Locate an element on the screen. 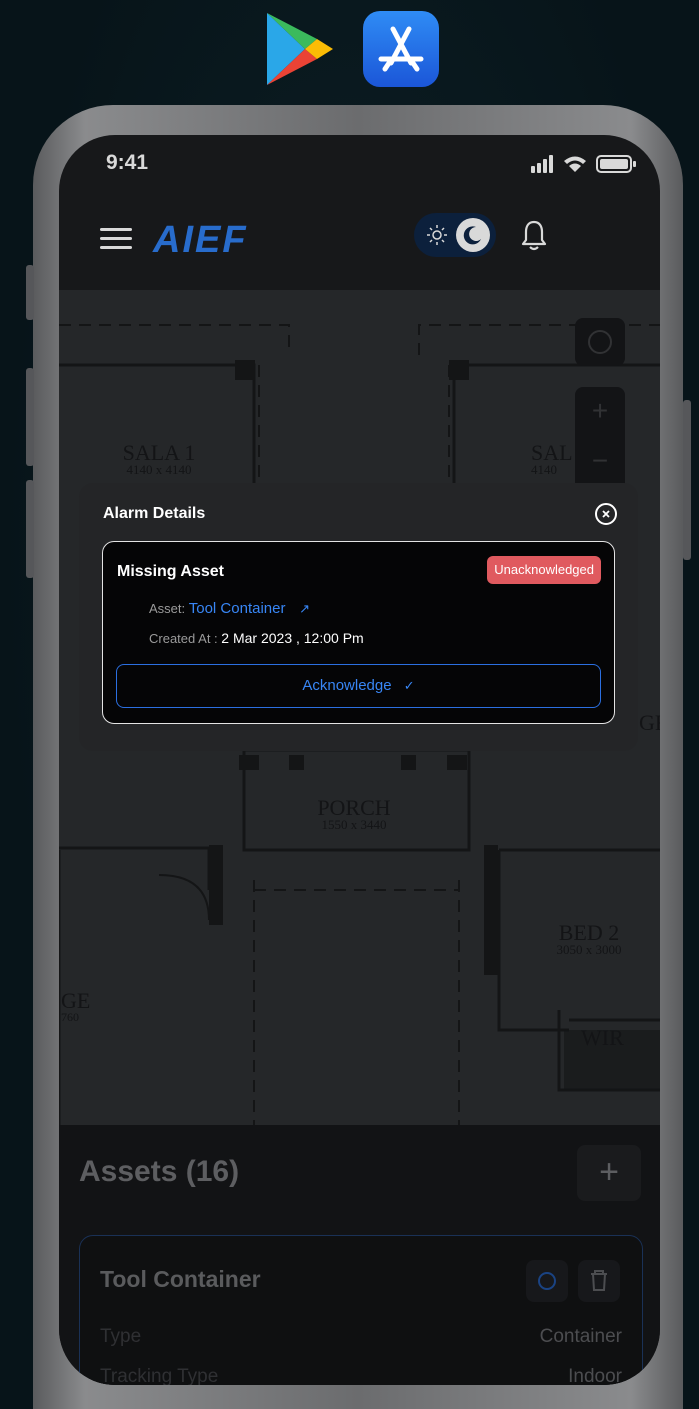 This screenshot has width=699, height=1409. volume-down-button is located at coordinates (30, 529).